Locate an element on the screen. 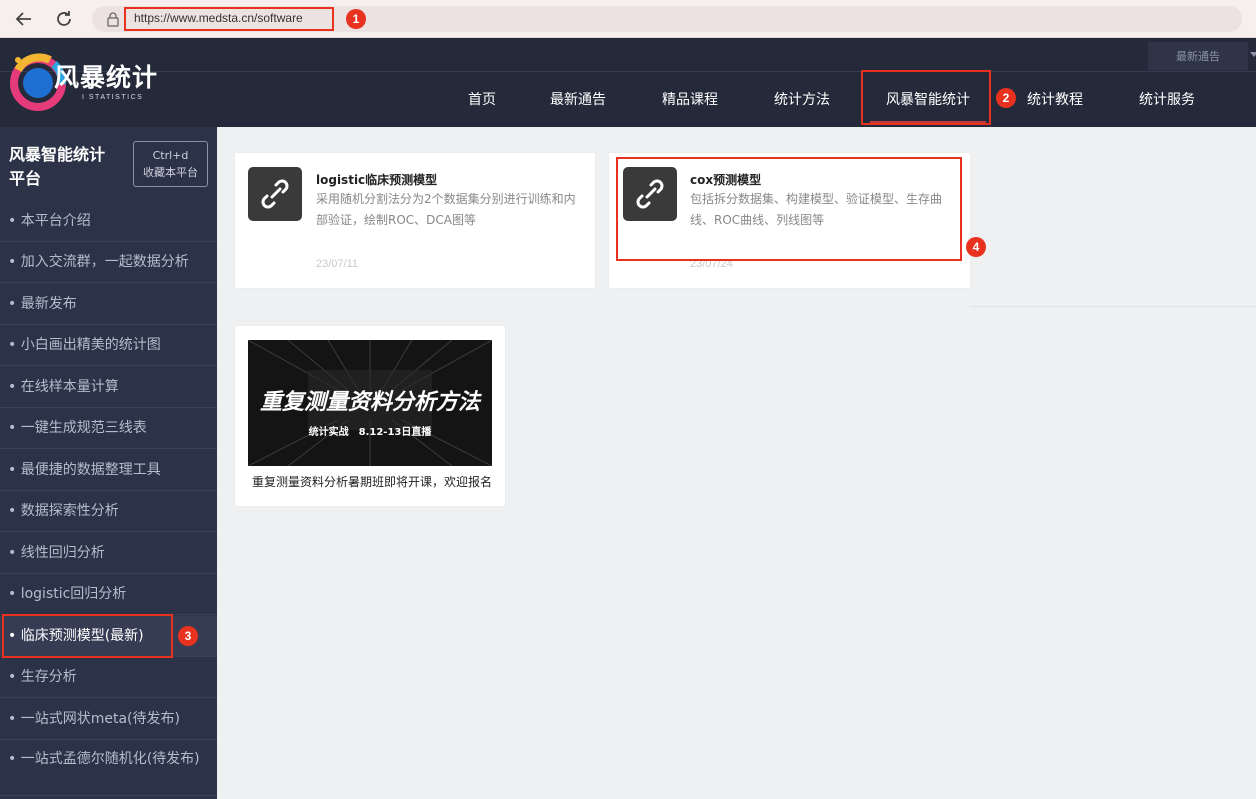  nav-notices: 最新通告 is located at coordinates (578, 100).